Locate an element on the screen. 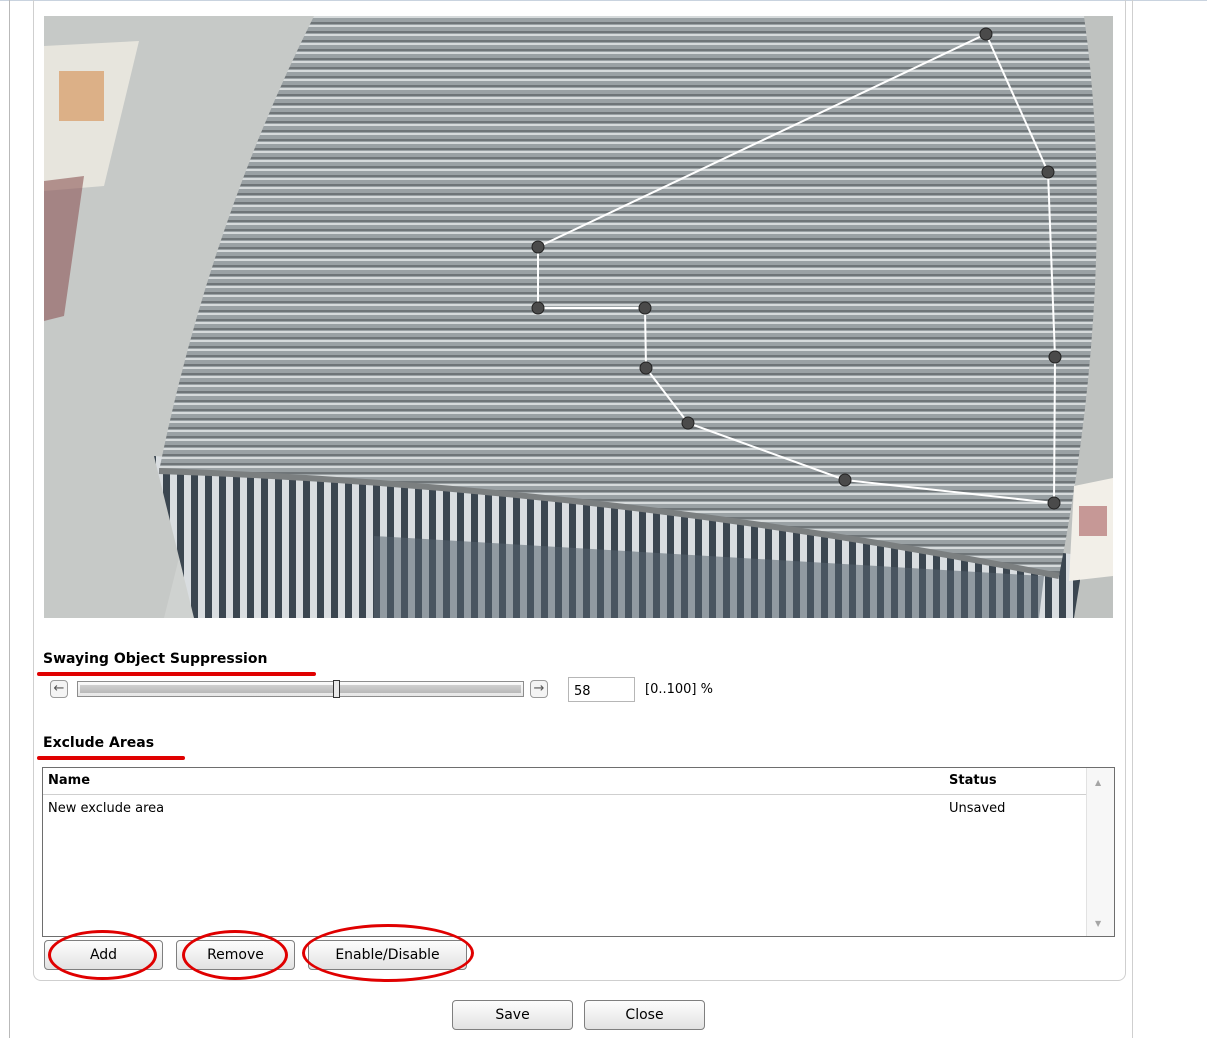 The width and height of the screenshot is (1207, 1038). left-frame-edge is located at coordinates (9, 519).